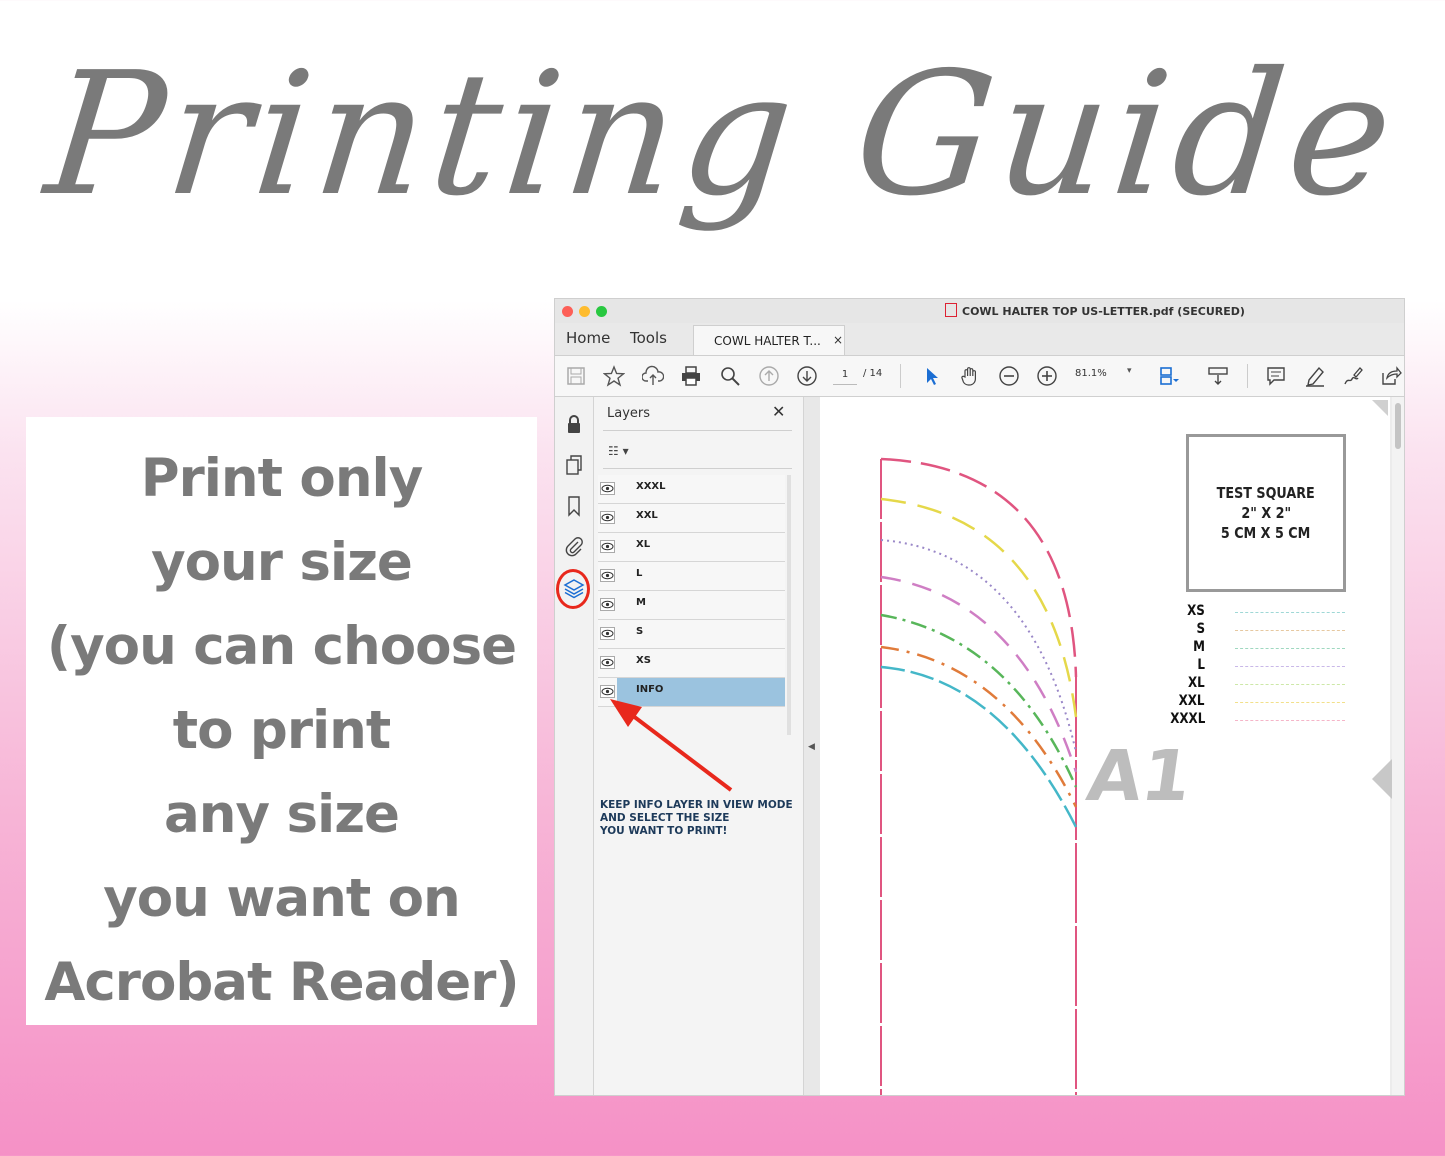 Image resolution: width=1445 pixels, height=1156 pixels. I want to click on hand-icon, so click(970, 376).